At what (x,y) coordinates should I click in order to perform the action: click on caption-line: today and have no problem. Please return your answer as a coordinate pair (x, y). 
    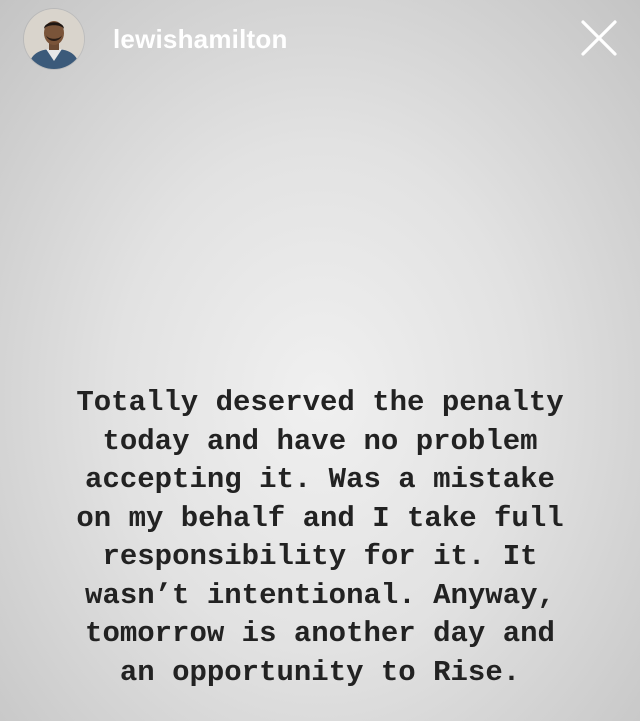
    Looking at the image, I should click on (320, 441).